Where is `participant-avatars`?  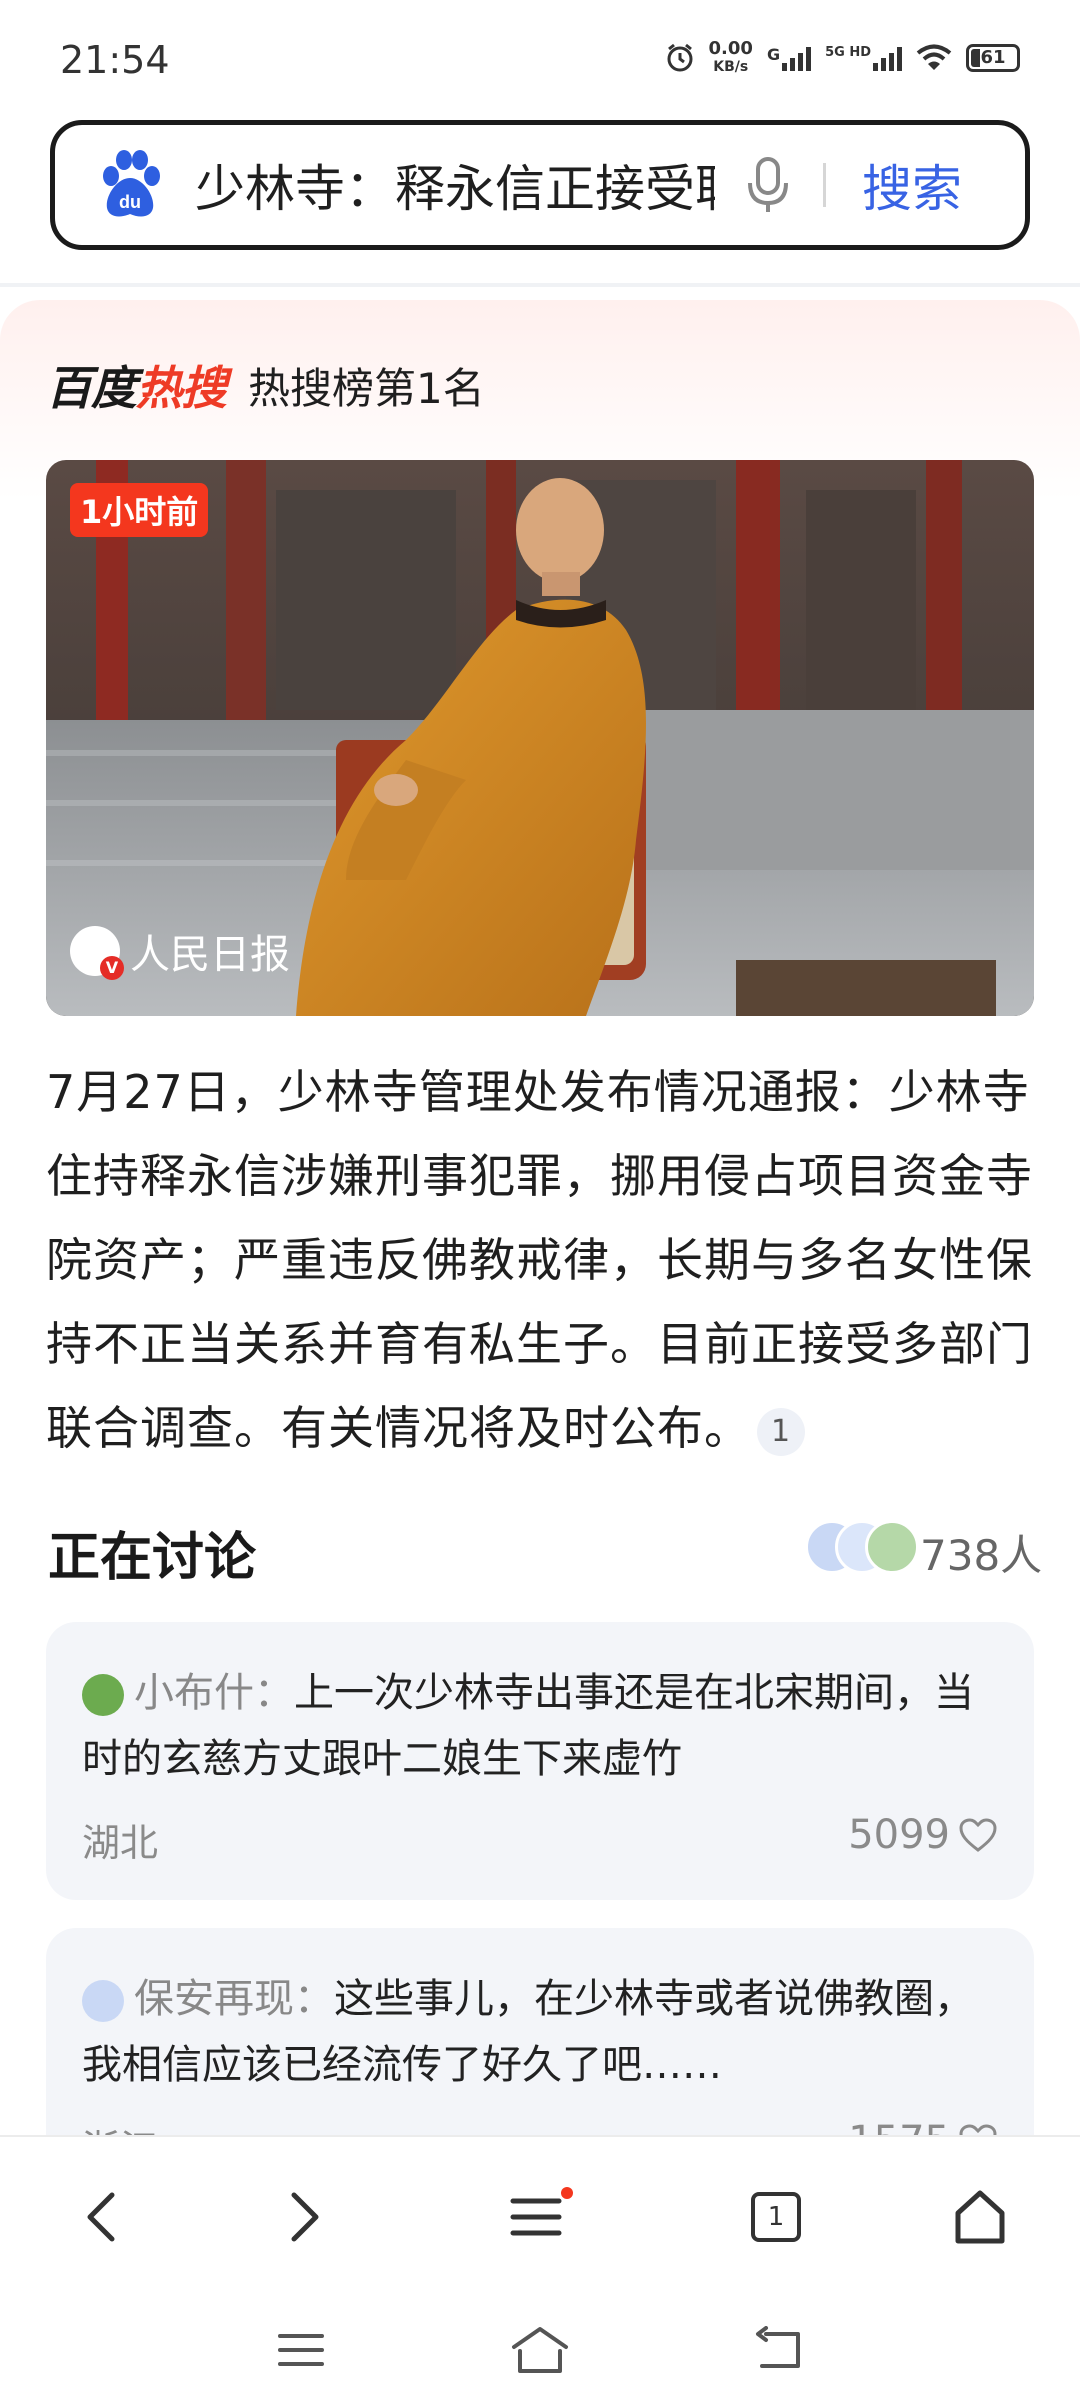
participant-avatars is located at coordinates (862, 1547).